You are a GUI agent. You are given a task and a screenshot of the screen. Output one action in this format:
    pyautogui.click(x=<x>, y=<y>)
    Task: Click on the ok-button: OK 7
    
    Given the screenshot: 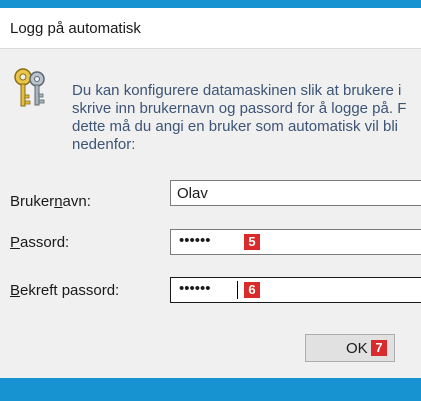 What is the action you would take?
    pyautogui.click(x=350, y=348)
    